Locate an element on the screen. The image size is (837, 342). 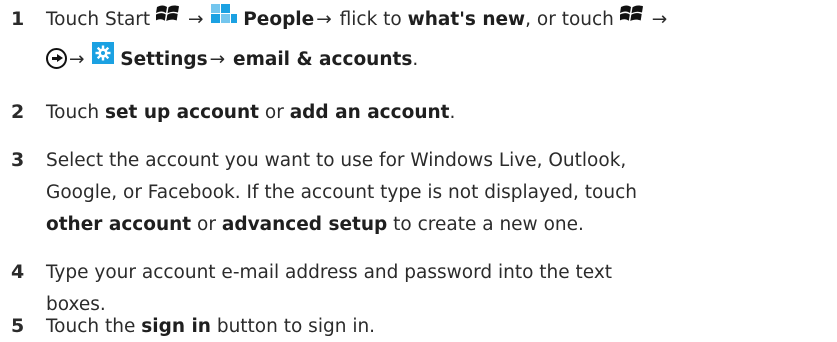
step-number: 5 is located at coordinates (18, 326).